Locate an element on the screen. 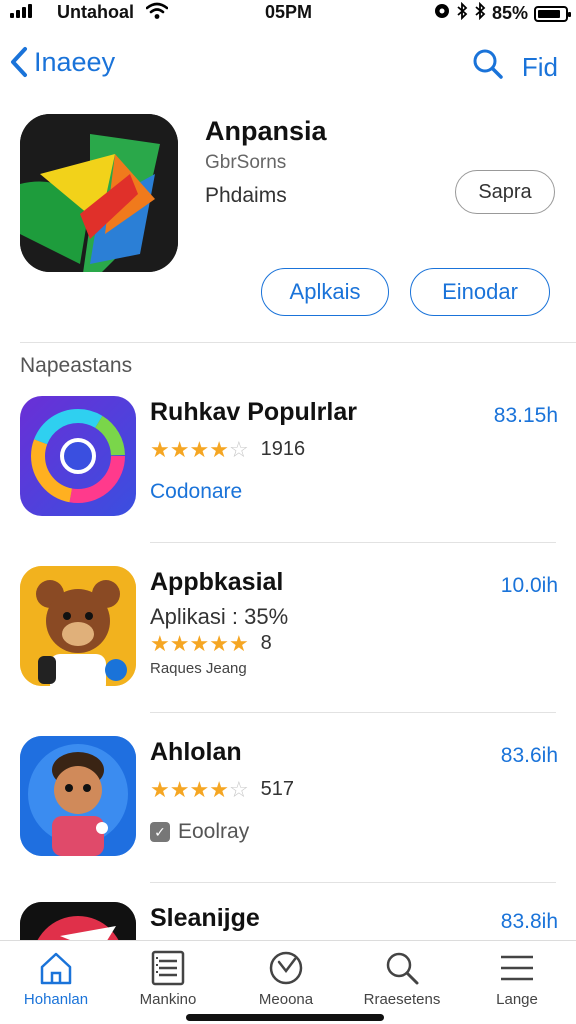 The height and width of the screenshot is (1024, 576). app-tag: Raques Jeang is located at coordinates (198, 668).